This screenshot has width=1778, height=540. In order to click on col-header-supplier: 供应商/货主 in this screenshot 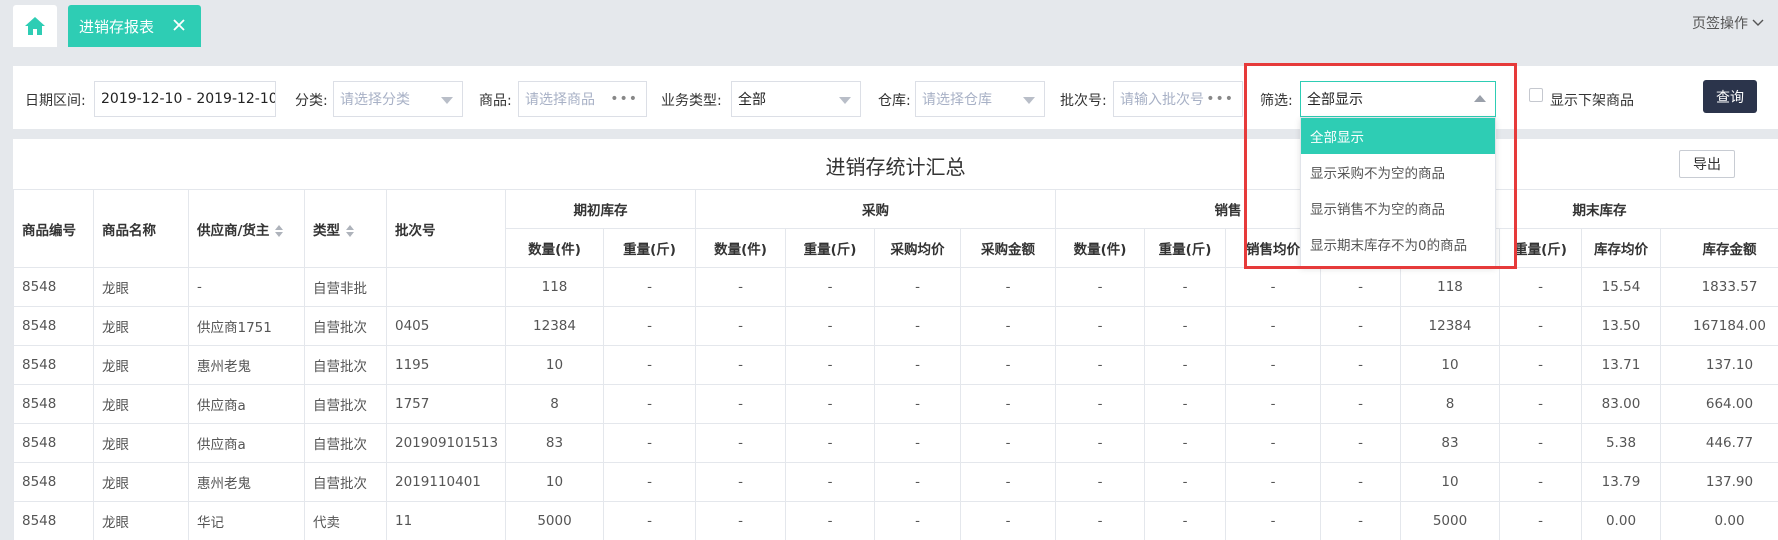, I will do `click(246, 228)`.